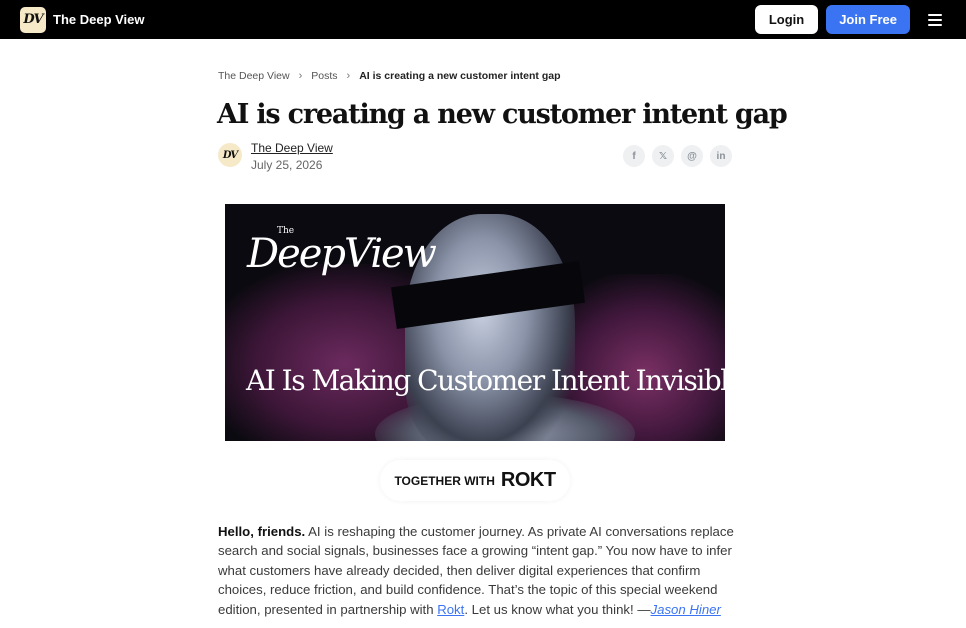  What do you see at coordinates (663, 156) in the screenshot?
I see `x-icon: 𝕏` at bounding box center [663, 156].